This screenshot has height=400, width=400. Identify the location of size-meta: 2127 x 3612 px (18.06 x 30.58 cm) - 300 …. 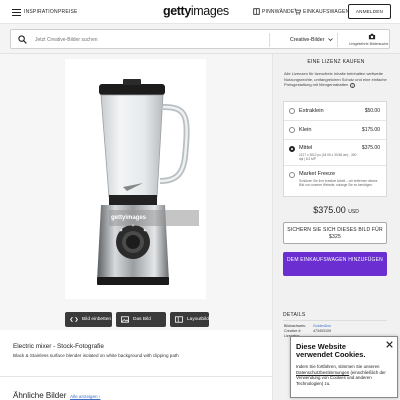
(328, 157).